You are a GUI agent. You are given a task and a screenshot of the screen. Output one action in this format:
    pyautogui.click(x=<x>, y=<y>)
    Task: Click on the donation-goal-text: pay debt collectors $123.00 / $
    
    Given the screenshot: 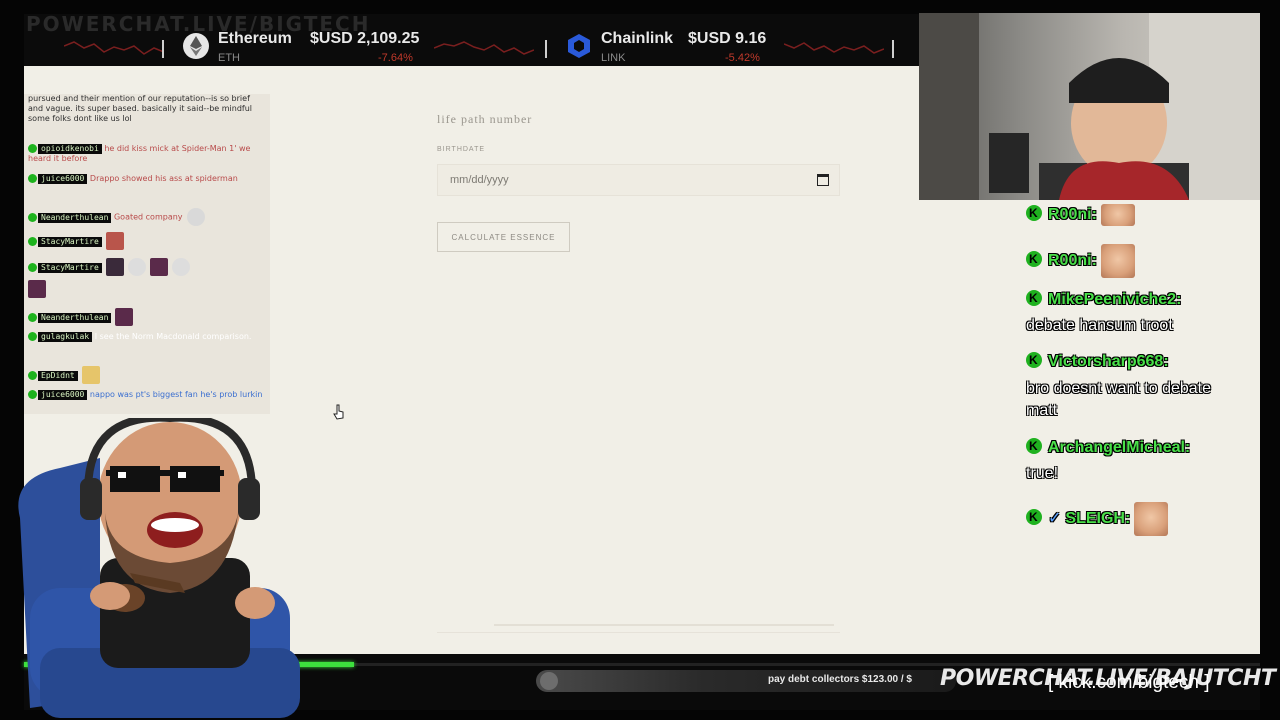 What is the action you would take?
    pyautogui.click(x=840, y=679)
    